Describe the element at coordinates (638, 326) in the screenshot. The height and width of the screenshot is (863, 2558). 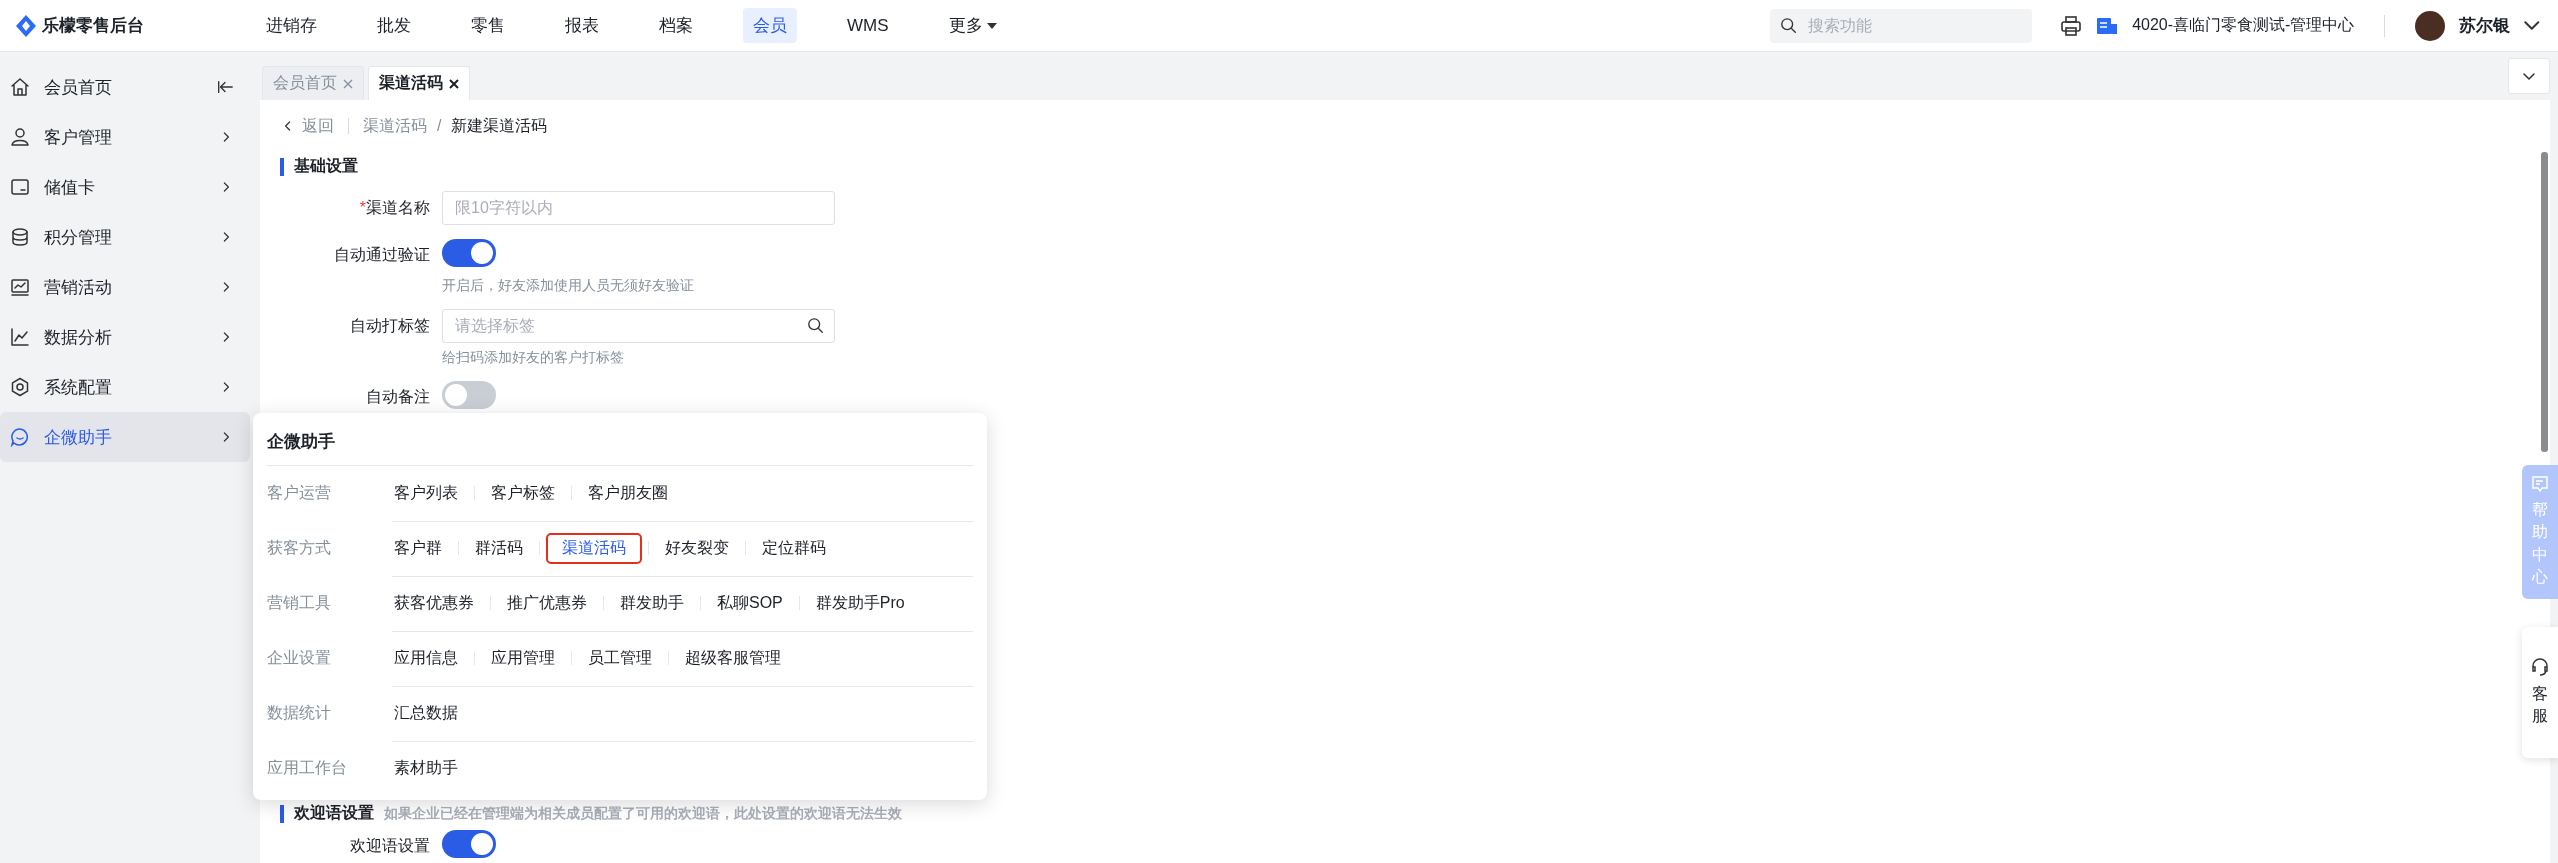
I see `tag-select-field: 请选择标签` at that location.